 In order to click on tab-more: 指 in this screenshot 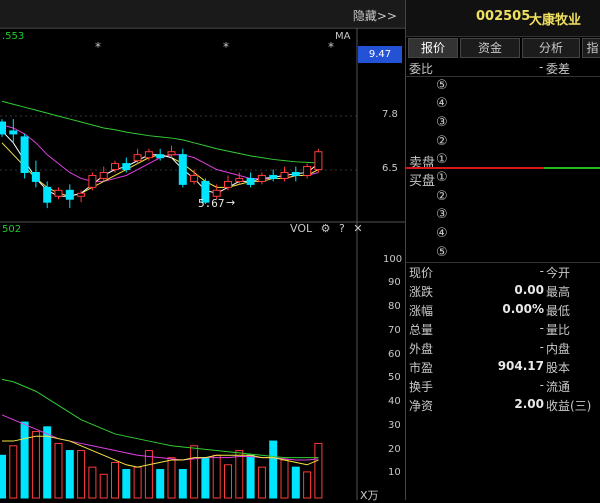, I will do `click(591, 48)`.